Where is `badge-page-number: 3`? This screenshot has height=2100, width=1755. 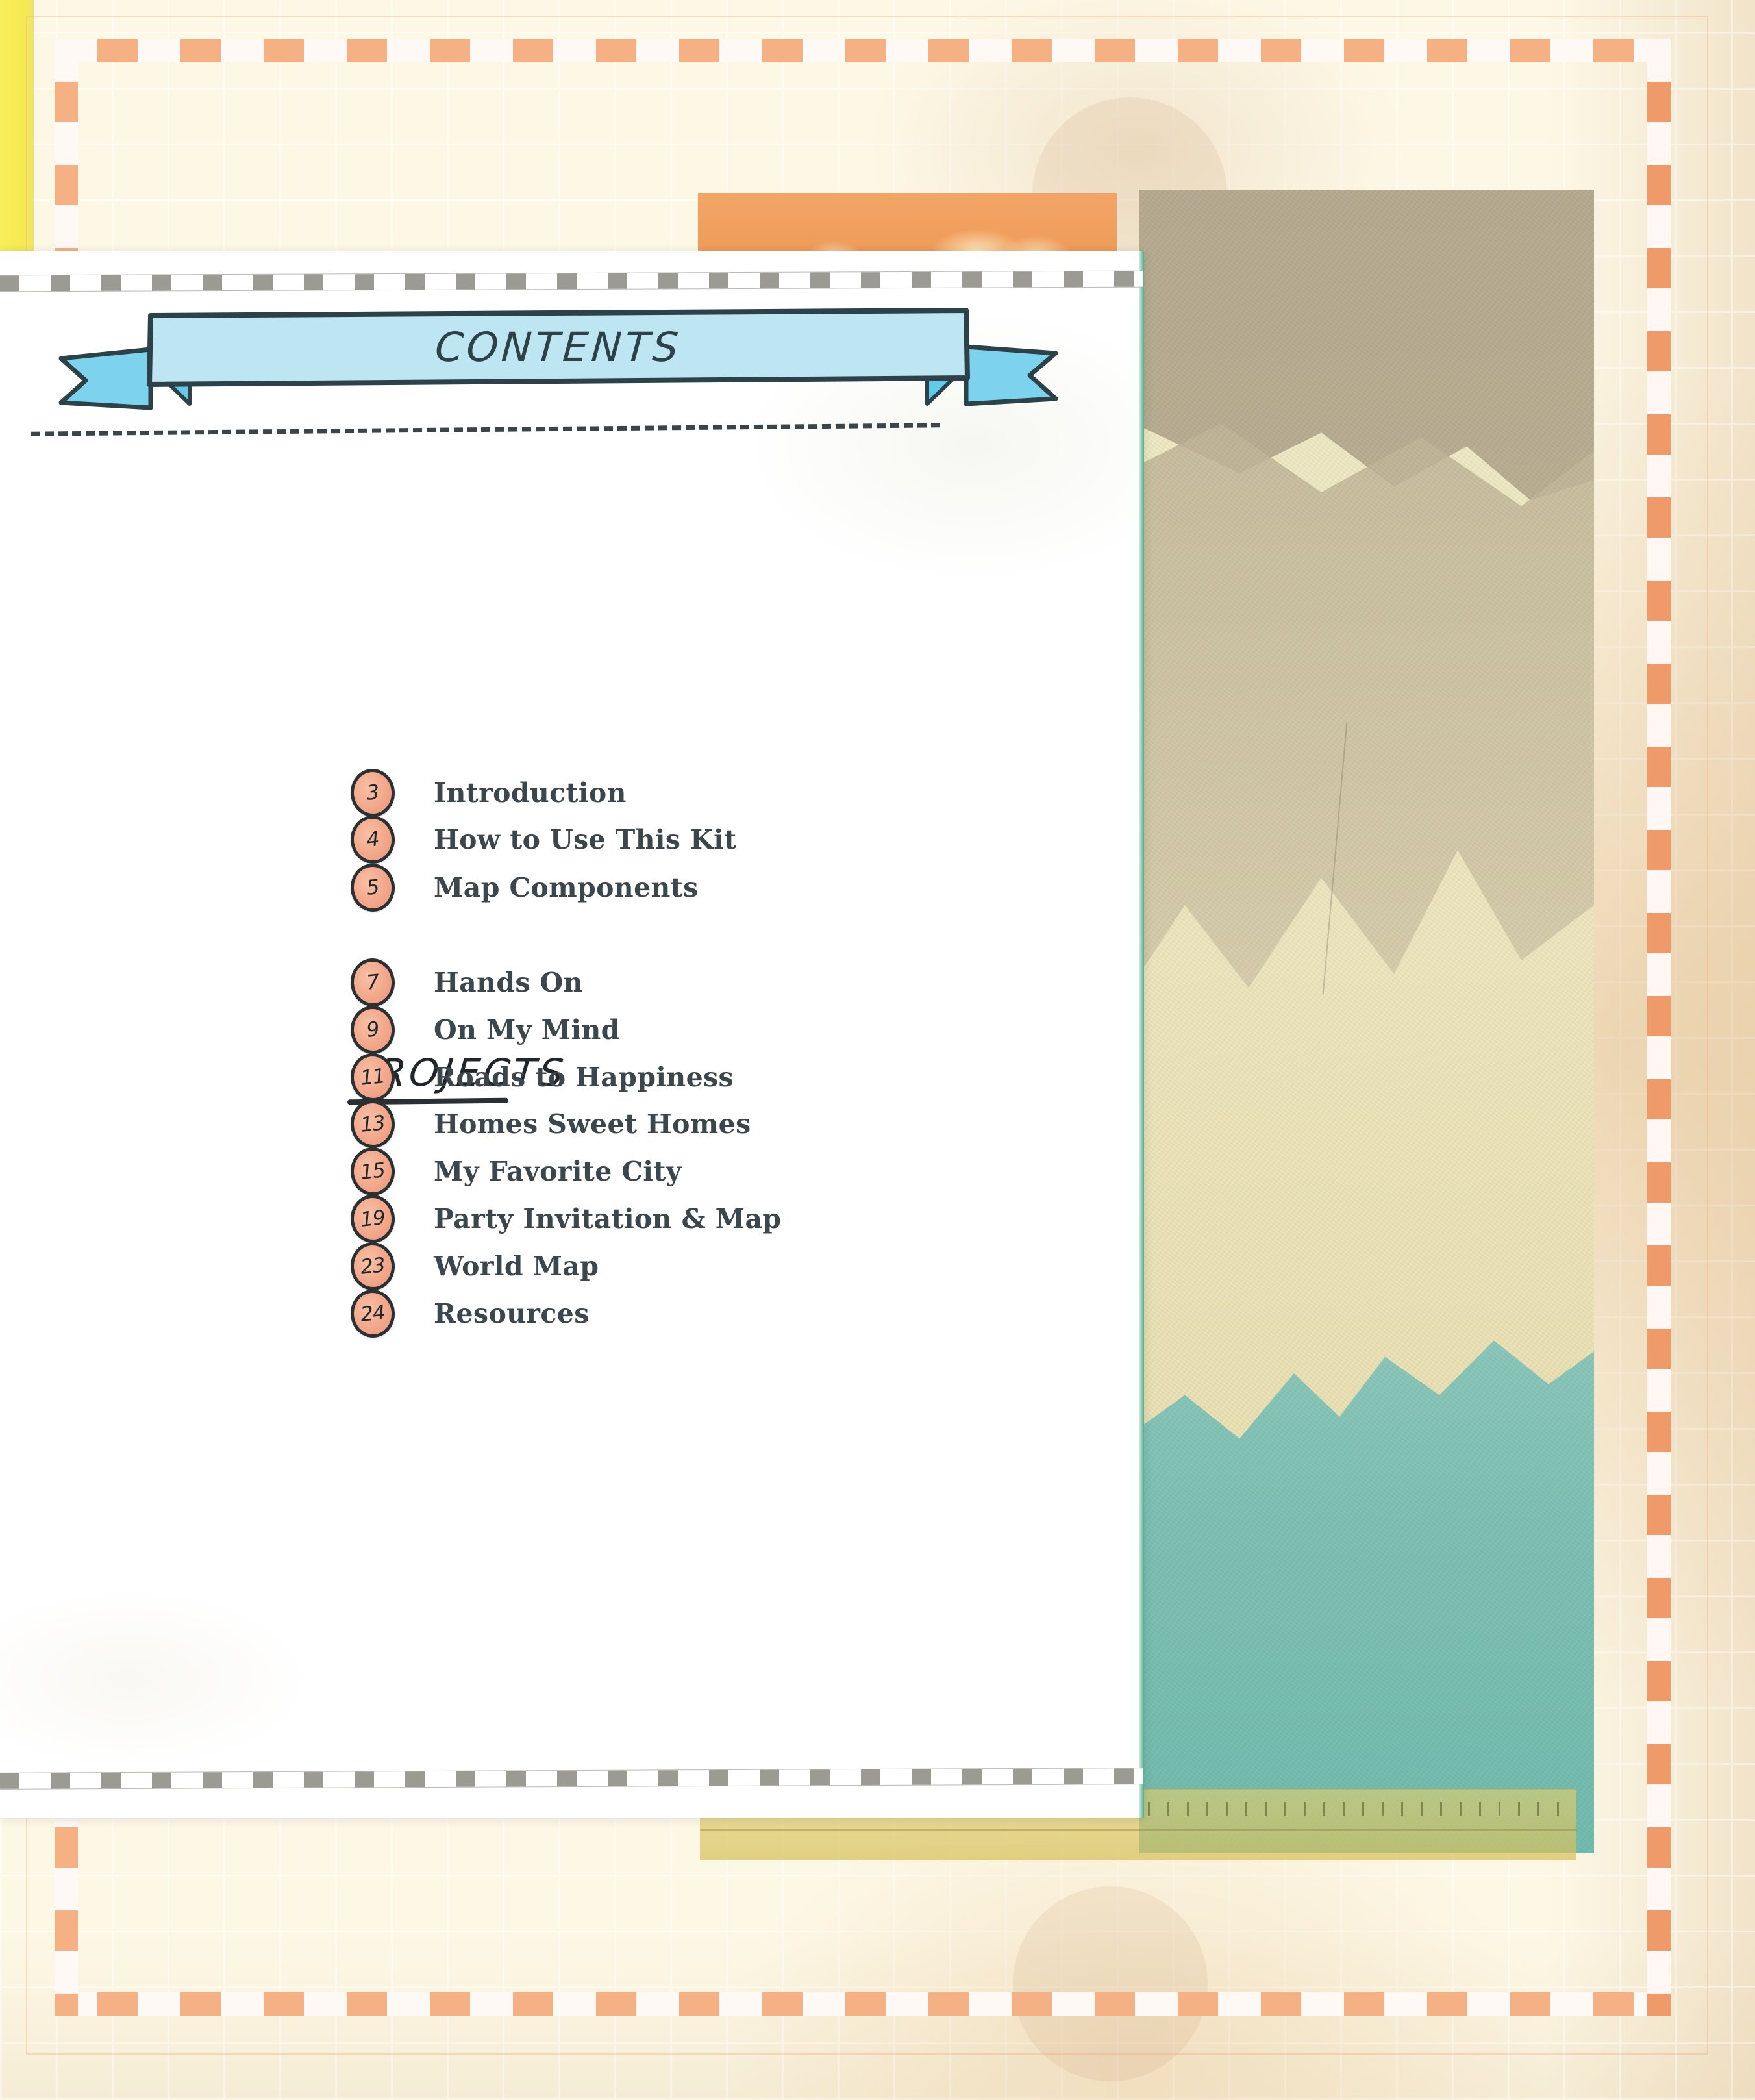
badge-page-number: 3 is located at coordinates (372, 793).